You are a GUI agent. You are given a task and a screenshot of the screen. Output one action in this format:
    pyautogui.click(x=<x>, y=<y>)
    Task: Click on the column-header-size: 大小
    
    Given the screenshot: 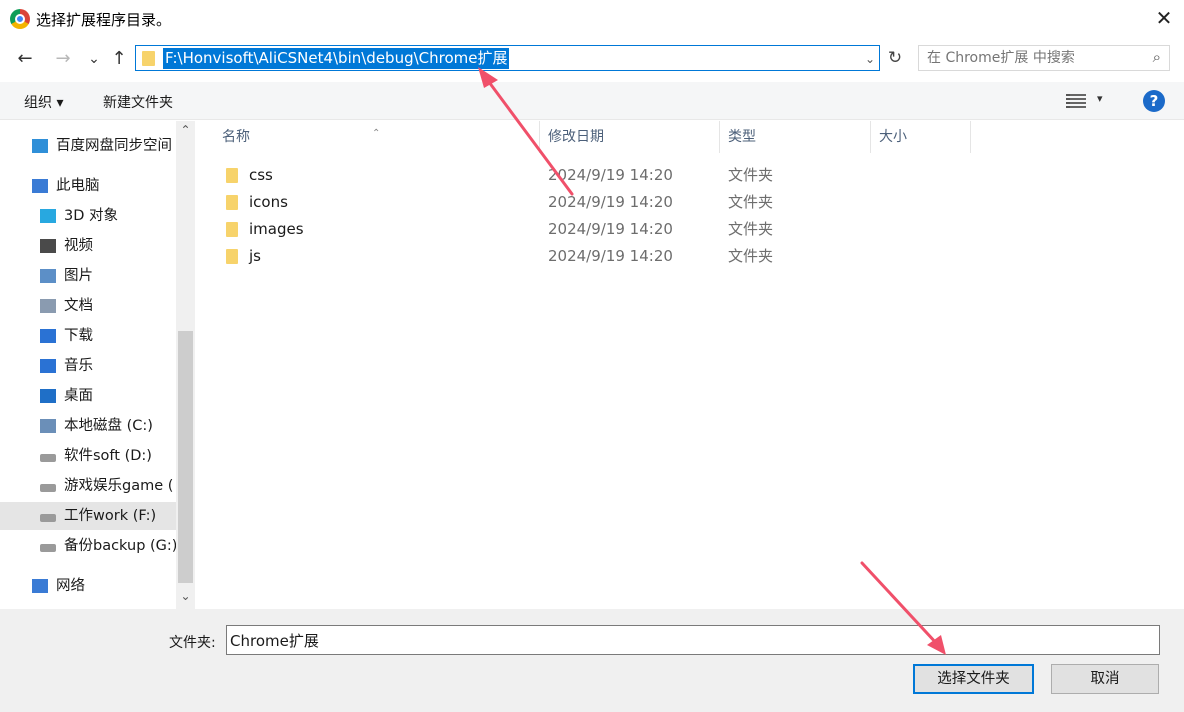 What is the action you would take?
    pyautogui.click(x=921, y=137)
    